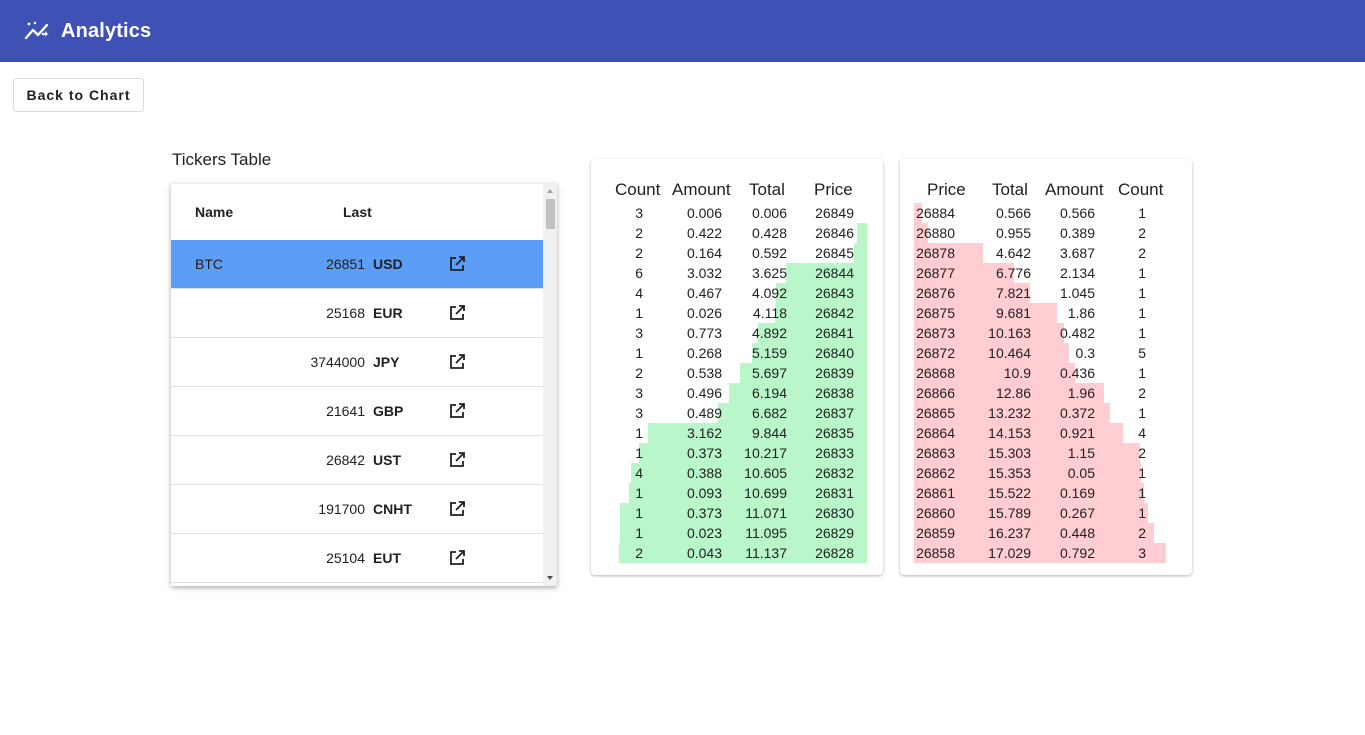 Image resolution: width=1365 pixels, height=735 pixels. What do you see at coordinates (834, 313) in the screenshot?
I see `bid-price: 26842` at bounding box center [834, 313].